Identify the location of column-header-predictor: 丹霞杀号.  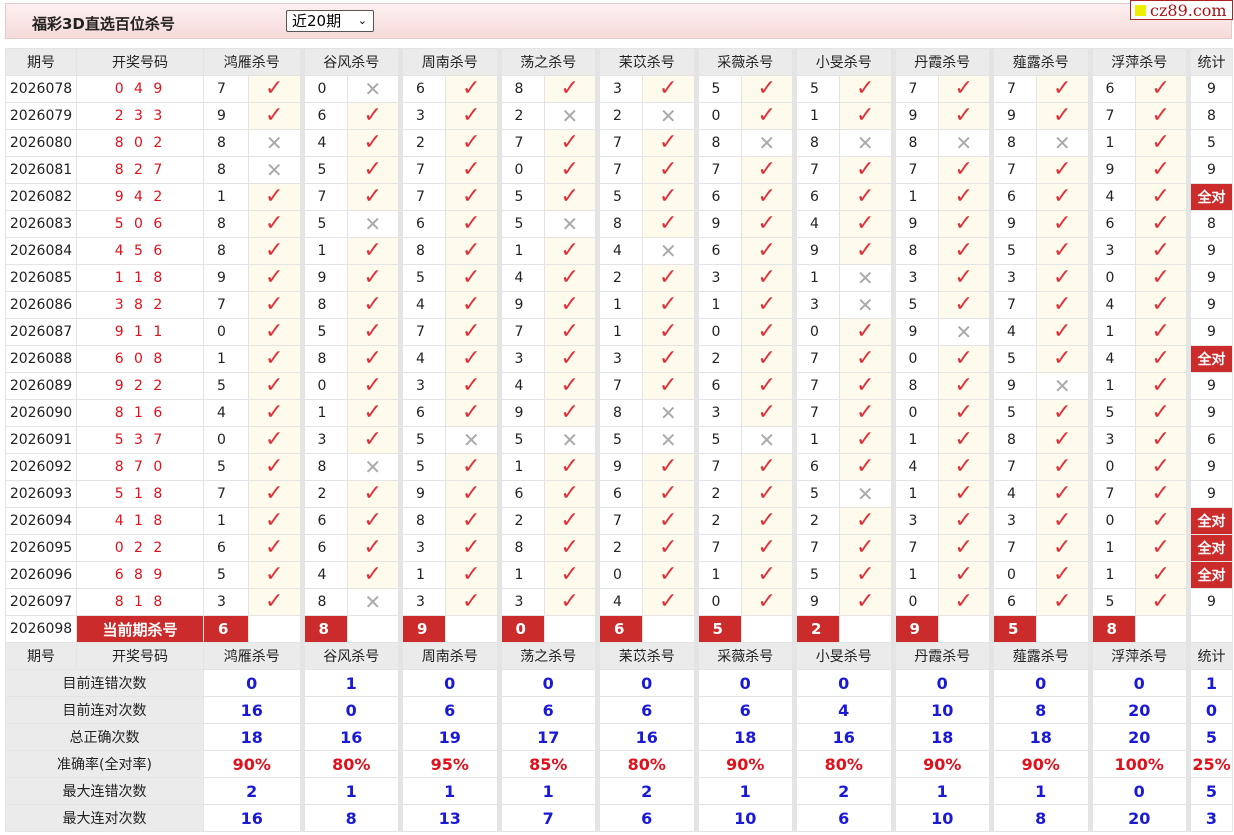
(943, 62).